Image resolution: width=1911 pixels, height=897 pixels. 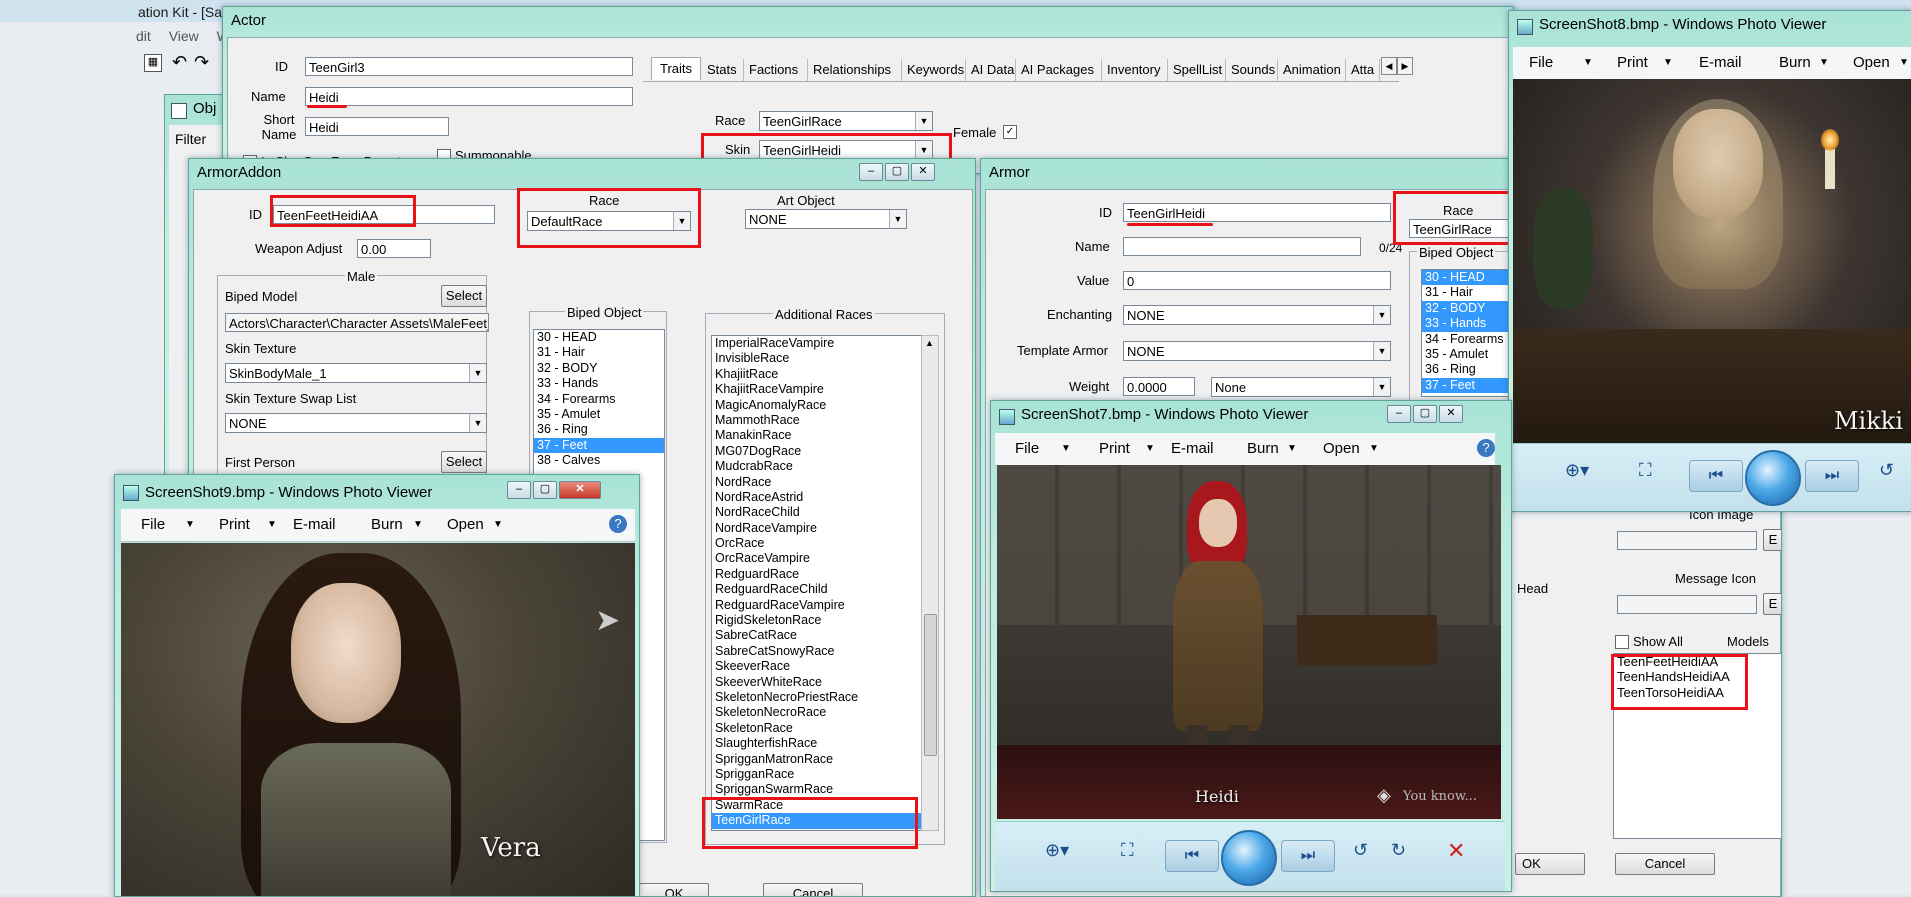 What do you see at coordinates (1425, 414) in the screenshot?
I see `photo7-maximize-button: ▢` at bounding box center [1425, 414].